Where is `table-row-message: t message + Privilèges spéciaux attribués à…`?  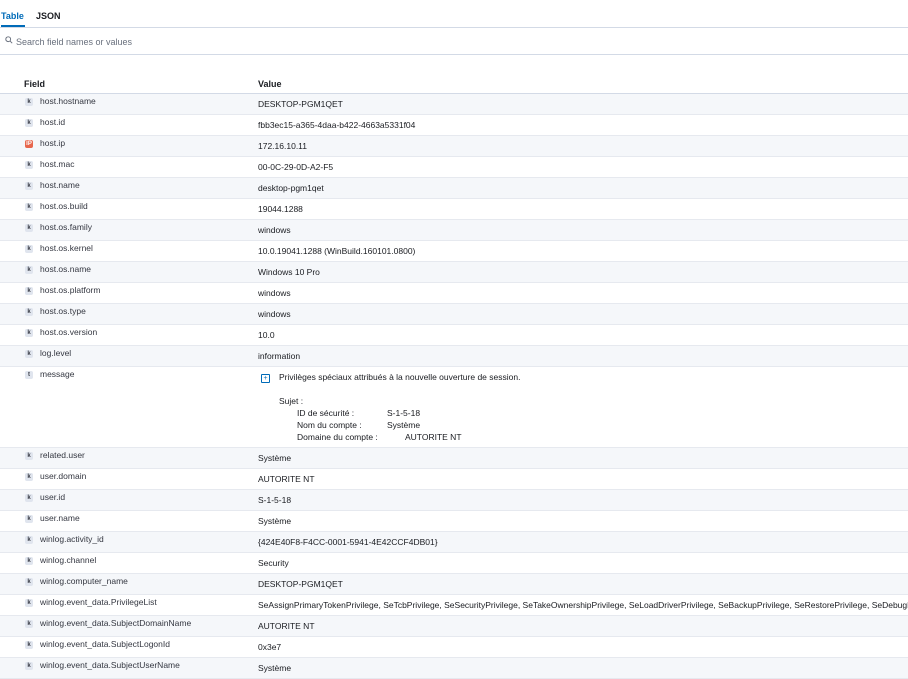 table-row-message: t message + Privilèges spéciaux attribués à… is located at coordinates (454, 407).